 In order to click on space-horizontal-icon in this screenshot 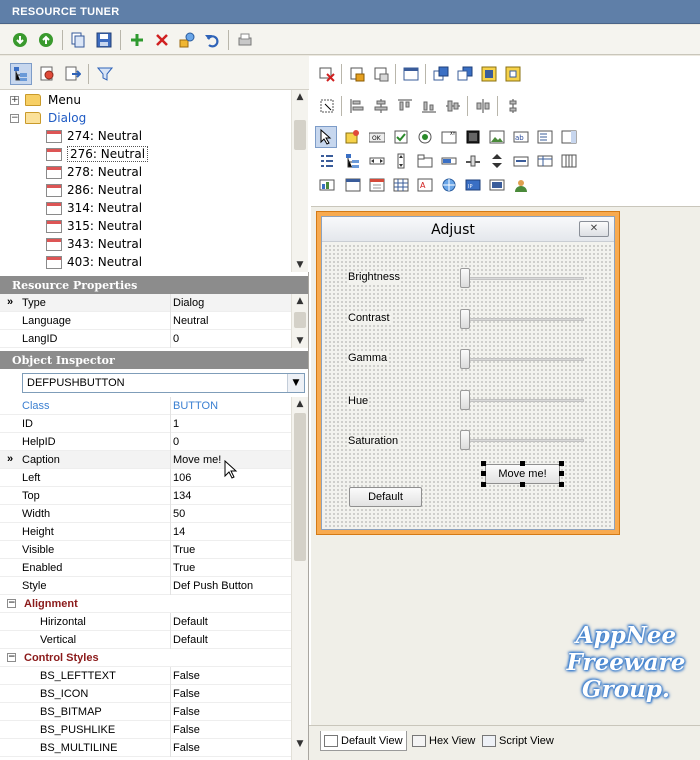, I will do `click(483, 106)`.